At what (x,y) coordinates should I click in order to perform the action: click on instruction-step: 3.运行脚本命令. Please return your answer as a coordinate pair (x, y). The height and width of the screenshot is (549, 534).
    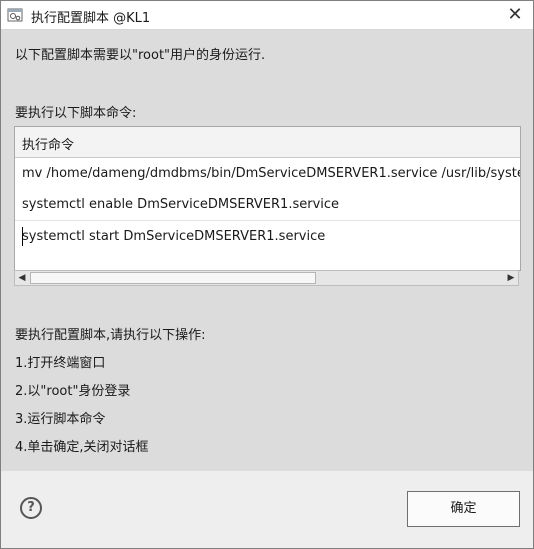
    Looking at the image, I should click on (60, 419).